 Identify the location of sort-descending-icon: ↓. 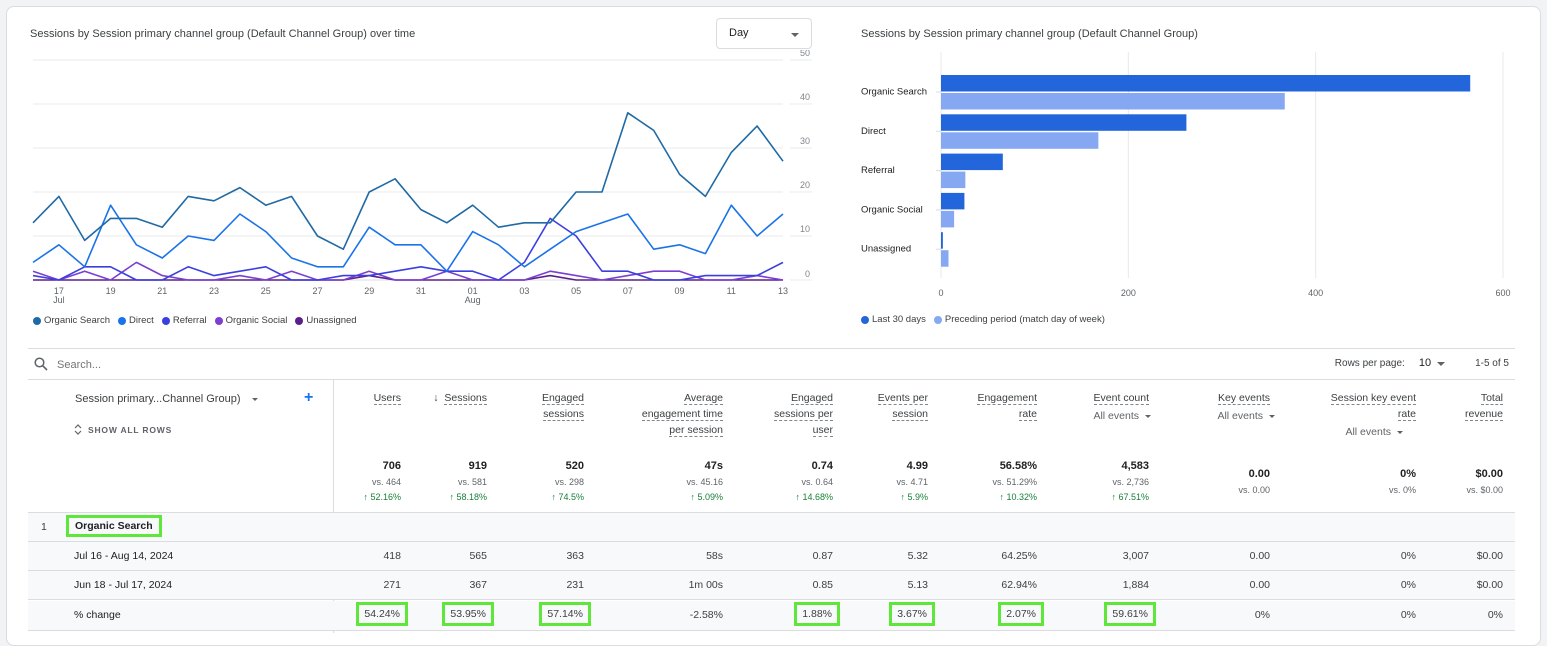
(437, 398).